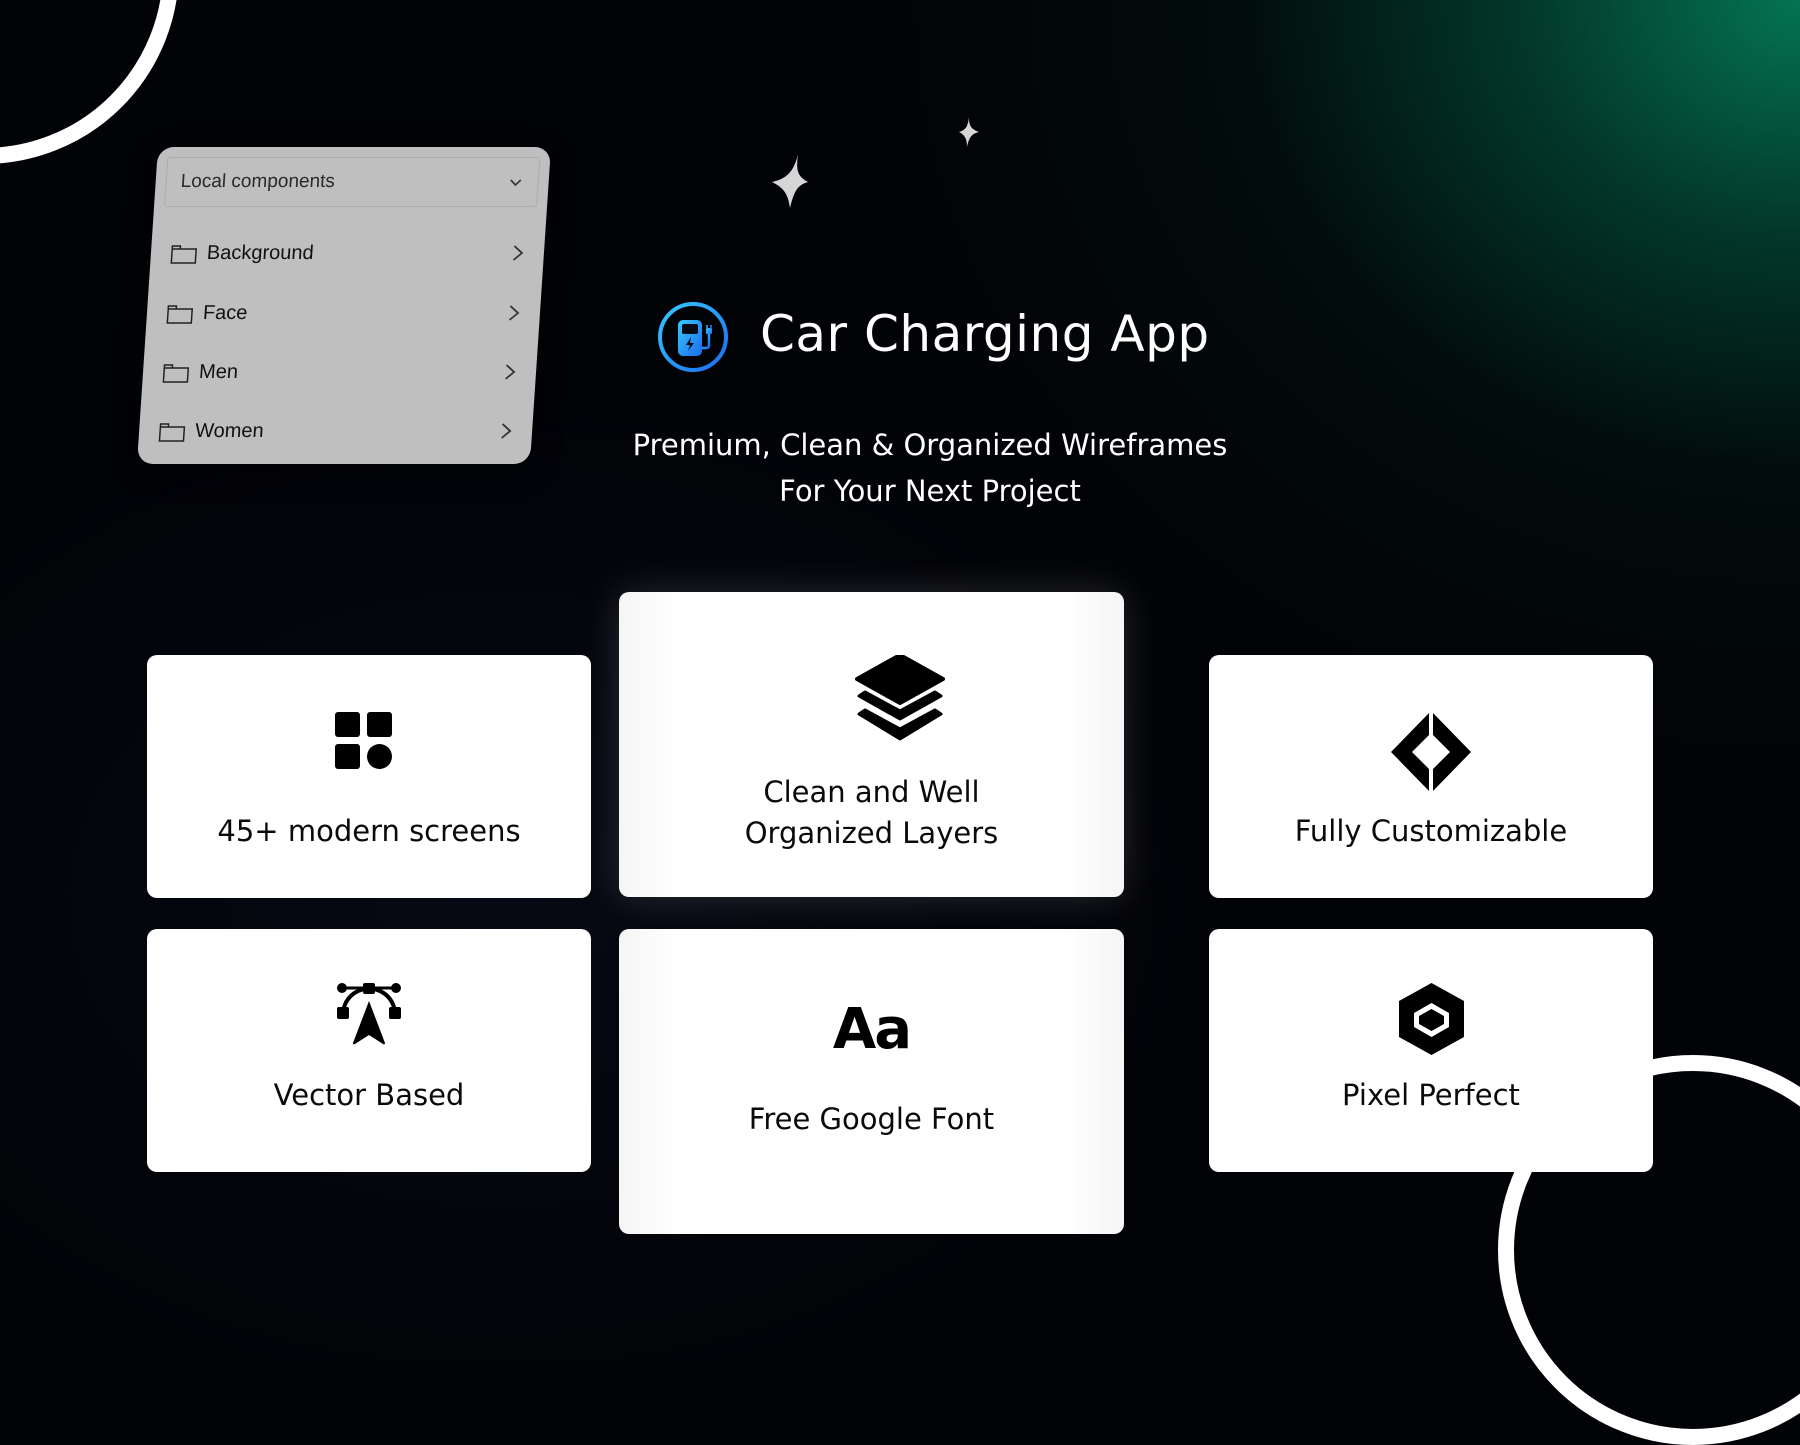  What do you see at coordinates (229, 430) in the screenshot?
I see `component-item-label: Women` at bounding box center [229, 430].